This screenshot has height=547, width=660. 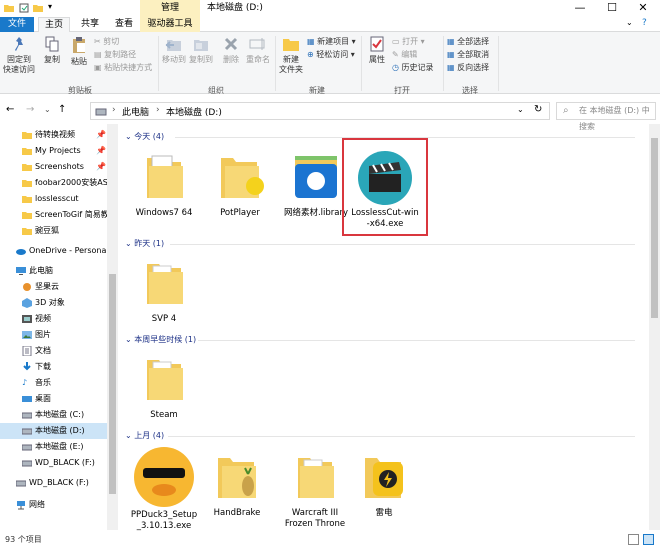 What do you see at coordinates (320, 111) in the screenshot?
I see `address-bar: › 此电脑 › 本地磁盘 (D:) ⌄ ↻` at bounding box center [320, 111].